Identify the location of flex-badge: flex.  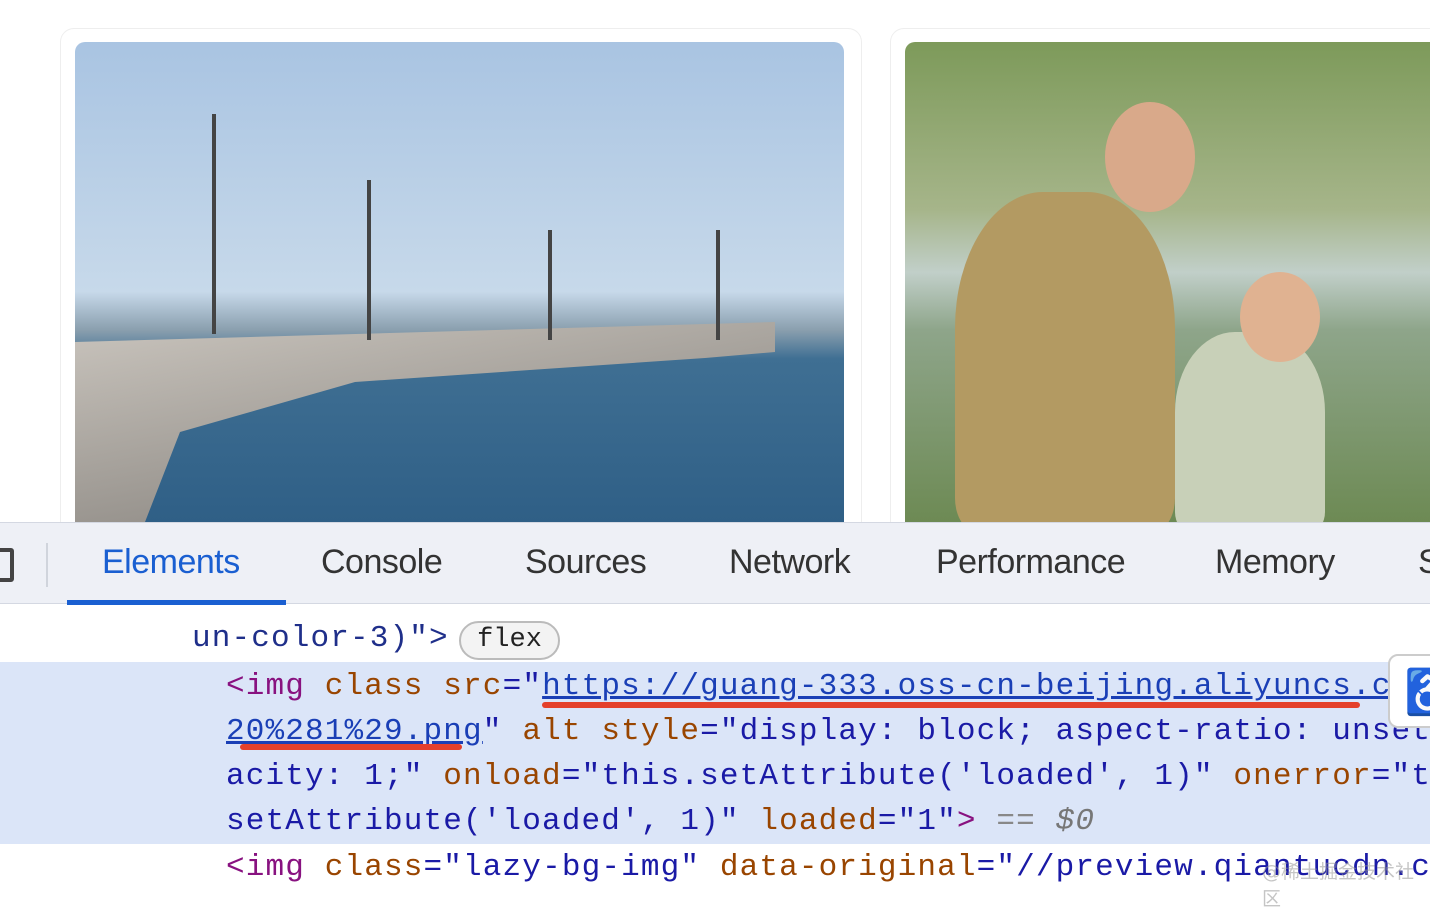
(509, 640).